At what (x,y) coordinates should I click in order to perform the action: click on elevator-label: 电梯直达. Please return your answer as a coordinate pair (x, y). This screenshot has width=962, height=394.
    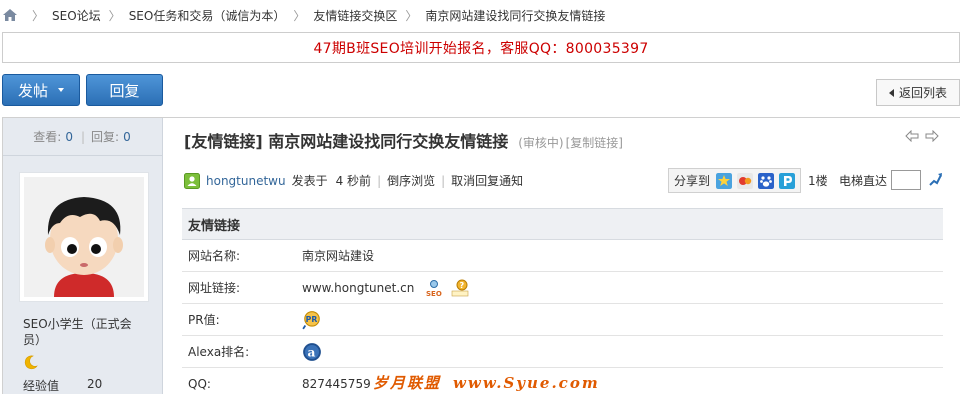
    Looking at the image, I should click on (863, 181).